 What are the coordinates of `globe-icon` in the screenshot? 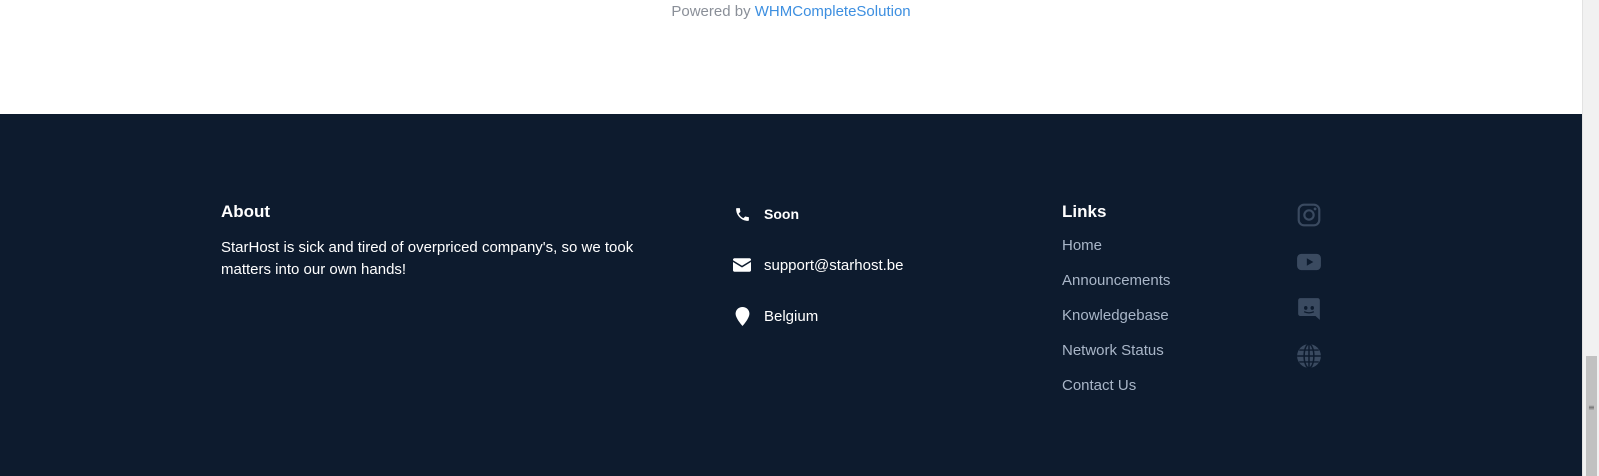 It's located at (1309, 356).